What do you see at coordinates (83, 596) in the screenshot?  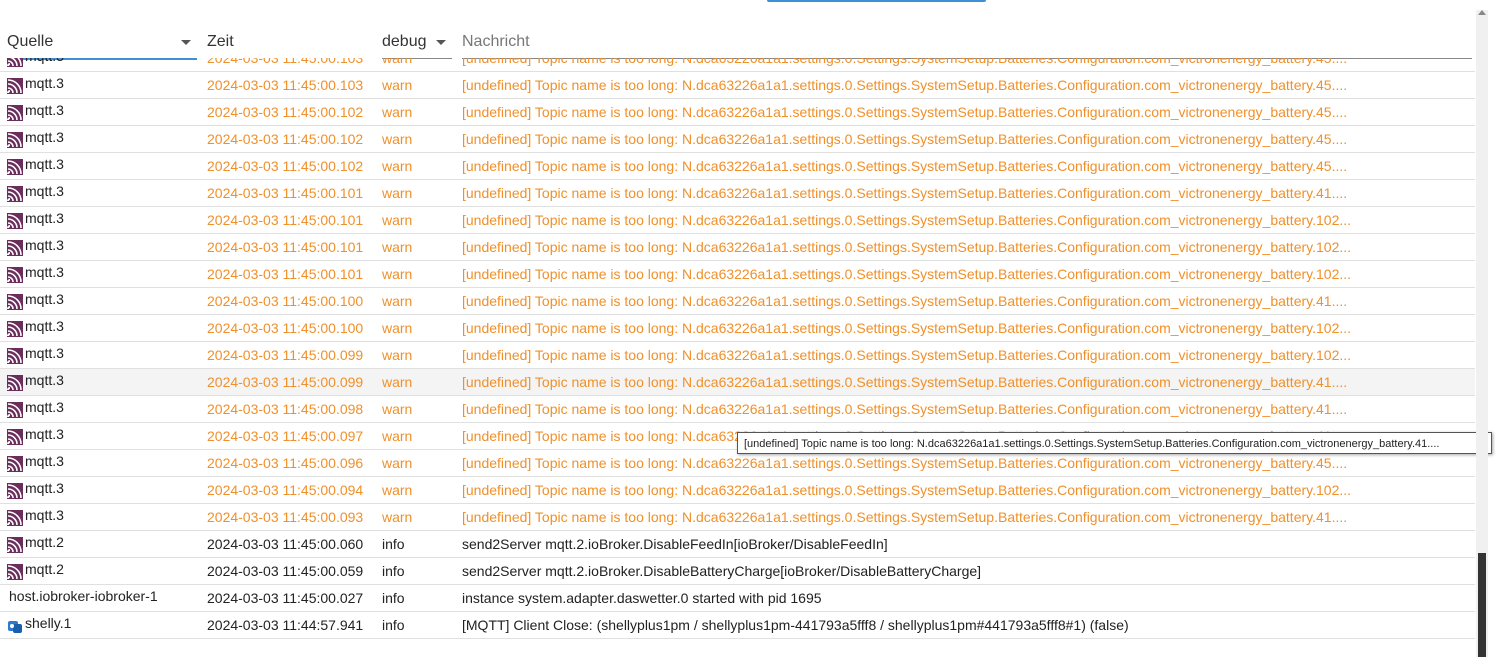 I see `log-source-label: host.iobroker-iobroker-1` at bounding box center [83, 596].